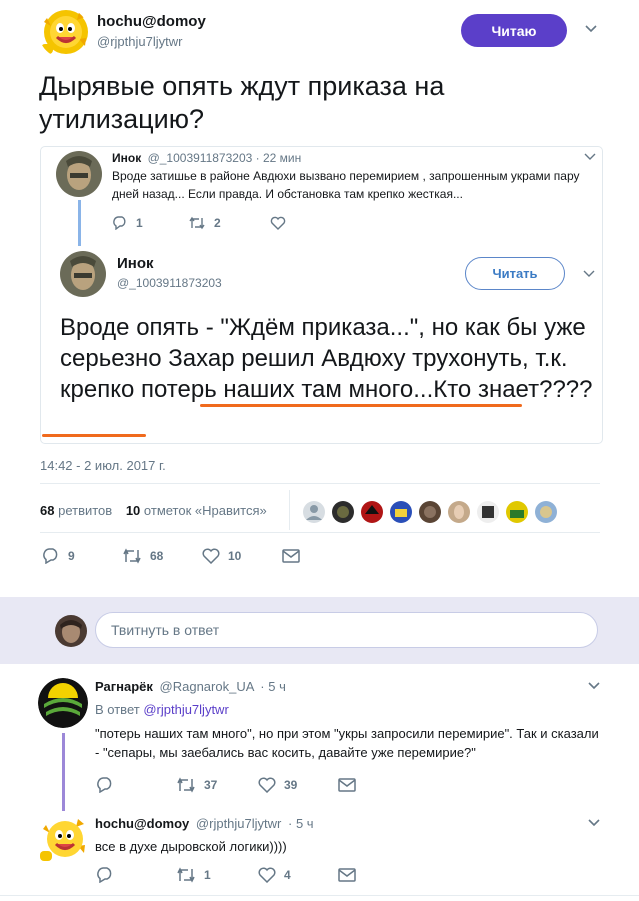 The height and width of the screenshot is (901, 639). What do you see at coordinates (135, 263) in the screenshot?
I see `quote-main-name: Инок` at bounding box center [135, 263].